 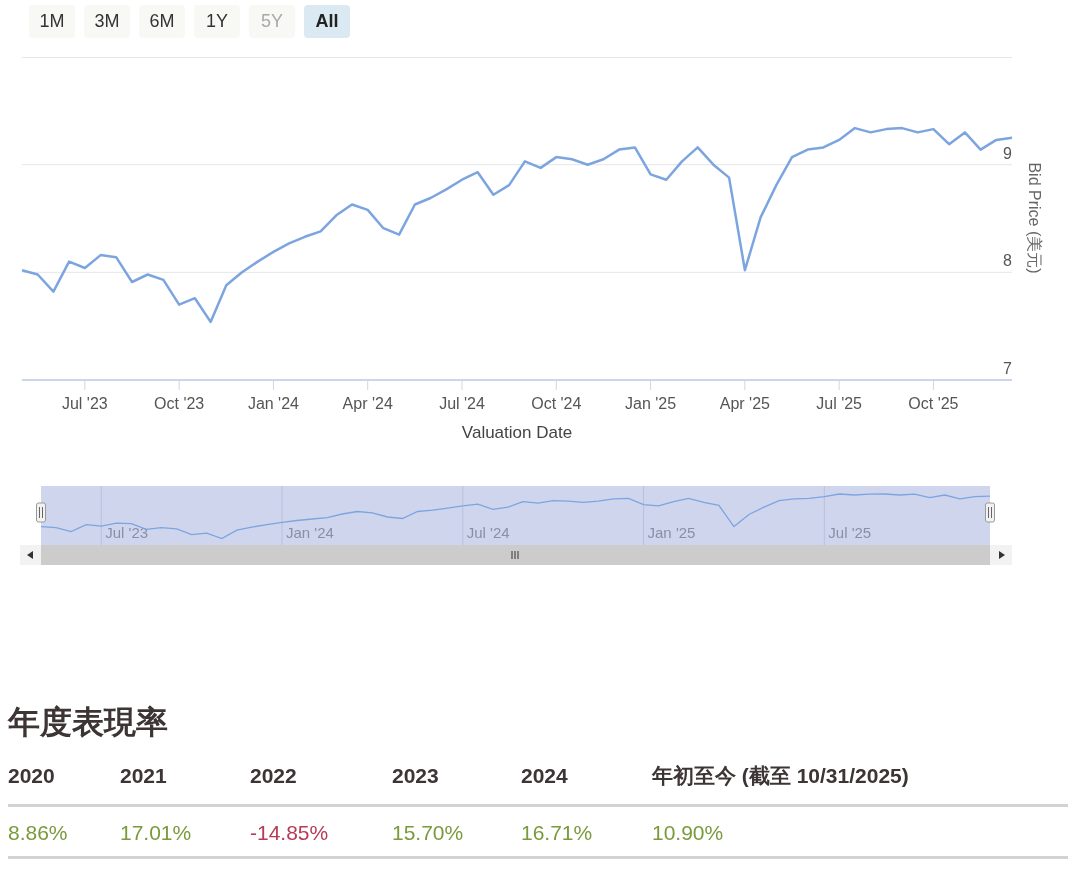 I want to click on scroll-right-button, so click(x=1001, y=555).